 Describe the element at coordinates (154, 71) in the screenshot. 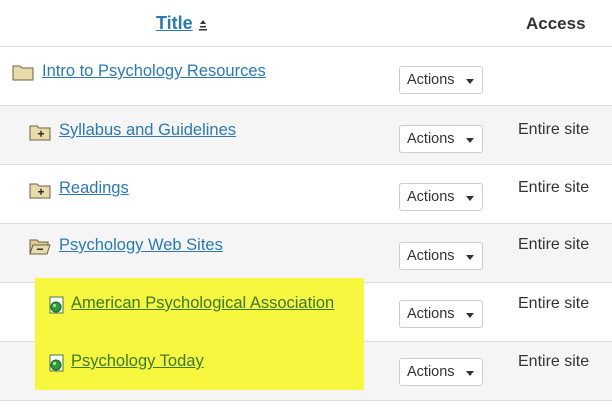

I see `folder-link-intro: Intro to Psychology Resources` at that location.